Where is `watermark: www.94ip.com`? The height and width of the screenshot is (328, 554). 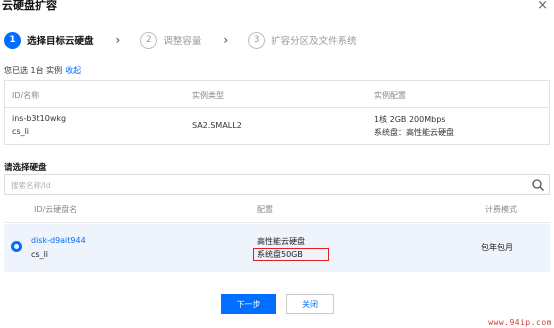 watermark: www.94ip.com is located at coordinates (520, 322).